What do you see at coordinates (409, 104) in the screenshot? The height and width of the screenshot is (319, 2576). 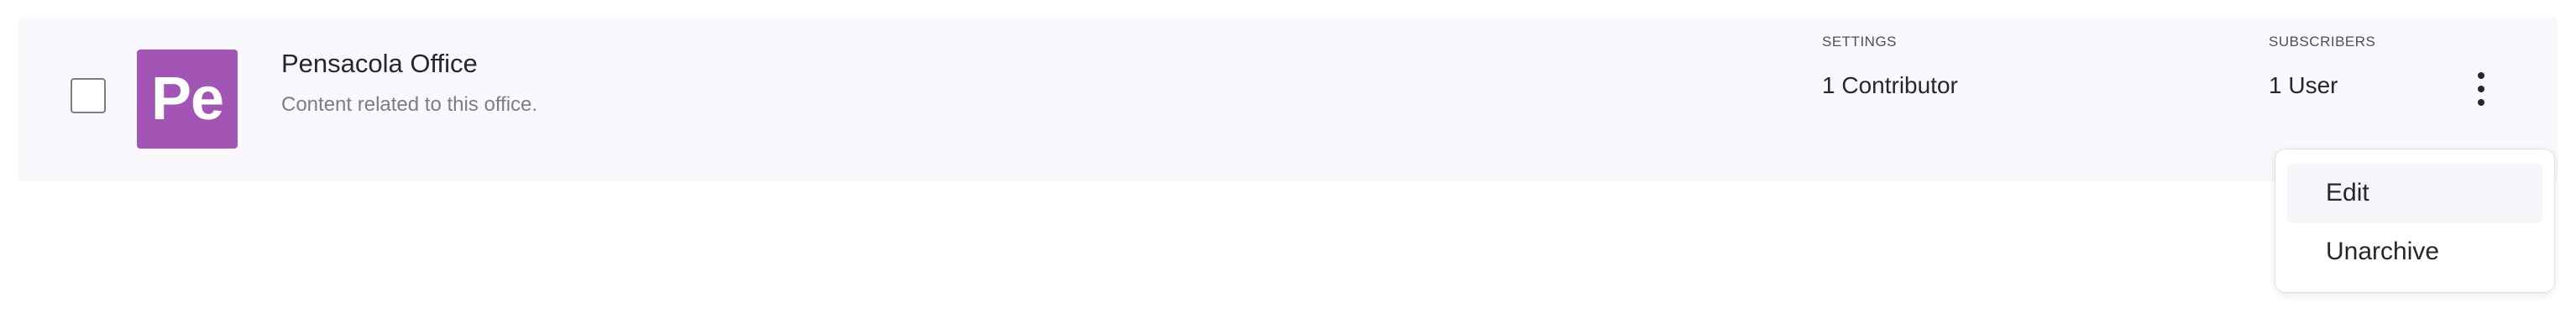 I see `office-description: Content related to this office.` at bounding box center [409, 104].